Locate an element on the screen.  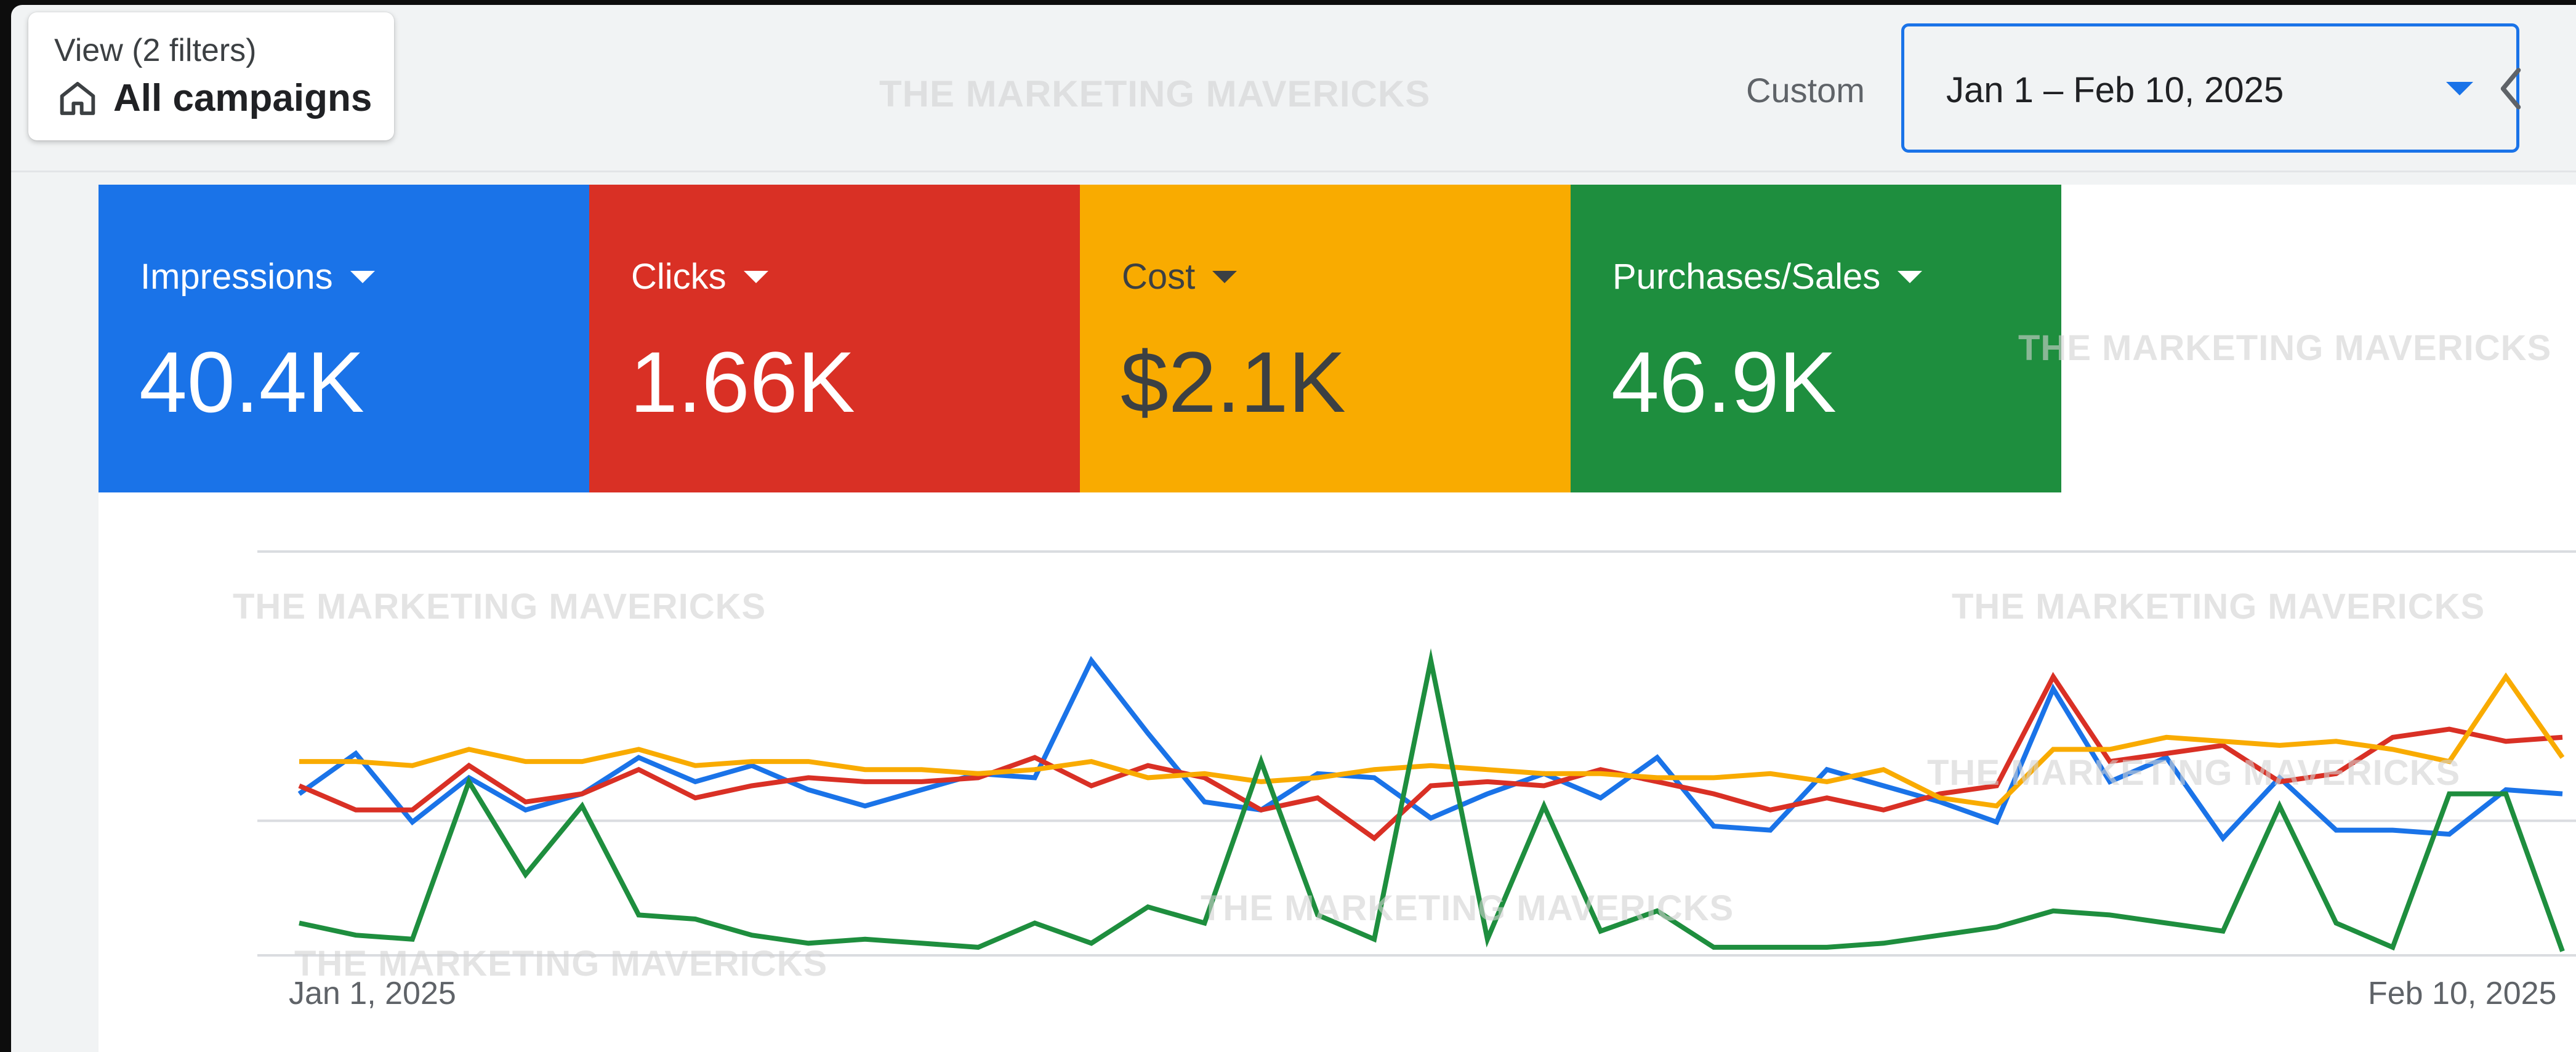
metric-label-text: Clicks is located at coordinates (679, 277).